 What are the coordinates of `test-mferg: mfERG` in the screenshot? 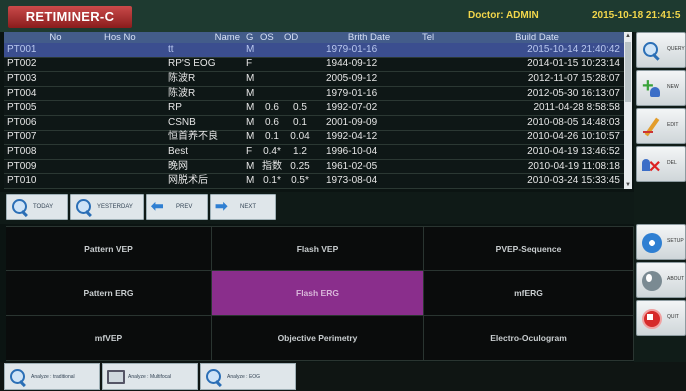 It's located at (529, 293).